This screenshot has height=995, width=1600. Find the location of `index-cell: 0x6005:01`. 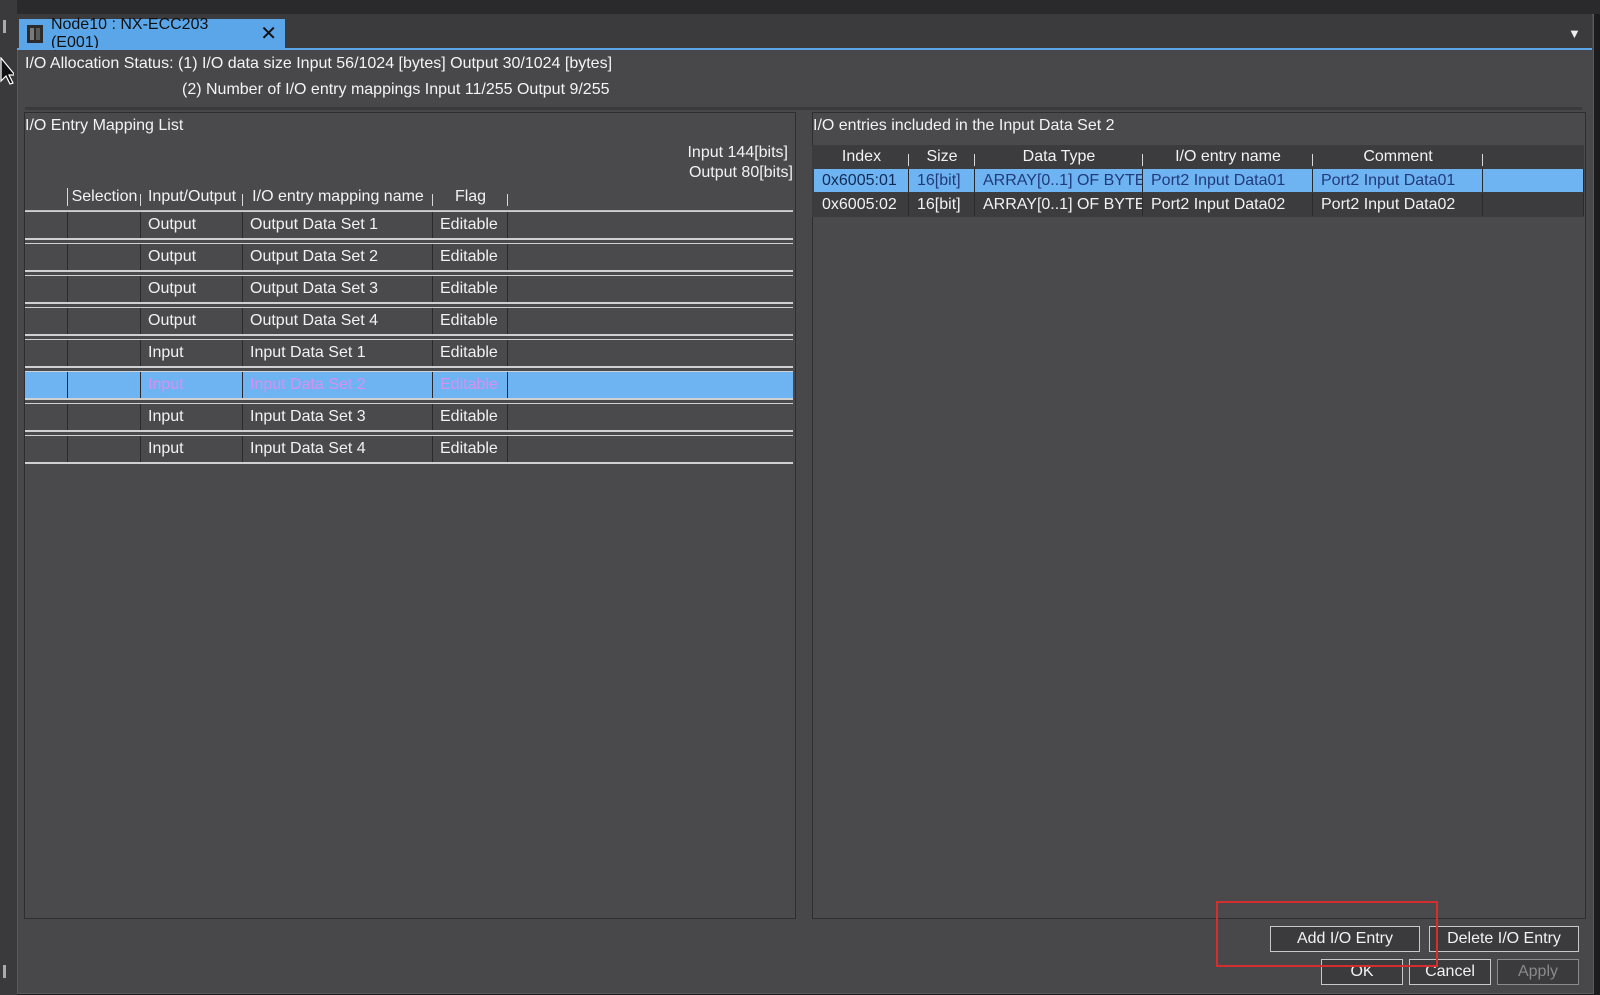

index-cell: 0x6005:01 is located at coordinates (861, 180).